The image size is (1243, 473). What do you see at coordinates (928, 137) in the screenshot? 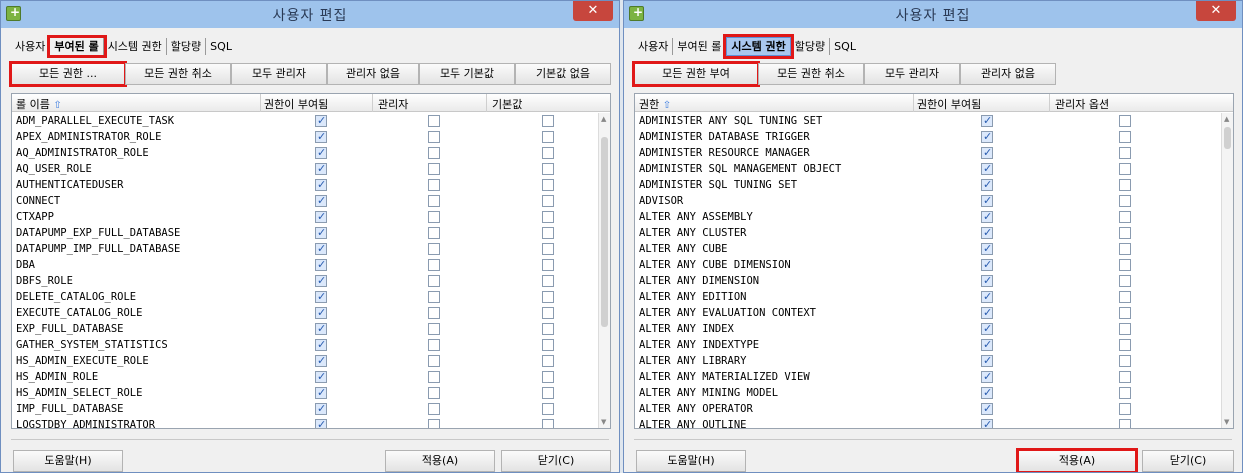
I see `table-row: ADMINISTER DATABASE TRIGGER` at bounding box center [928, 137].